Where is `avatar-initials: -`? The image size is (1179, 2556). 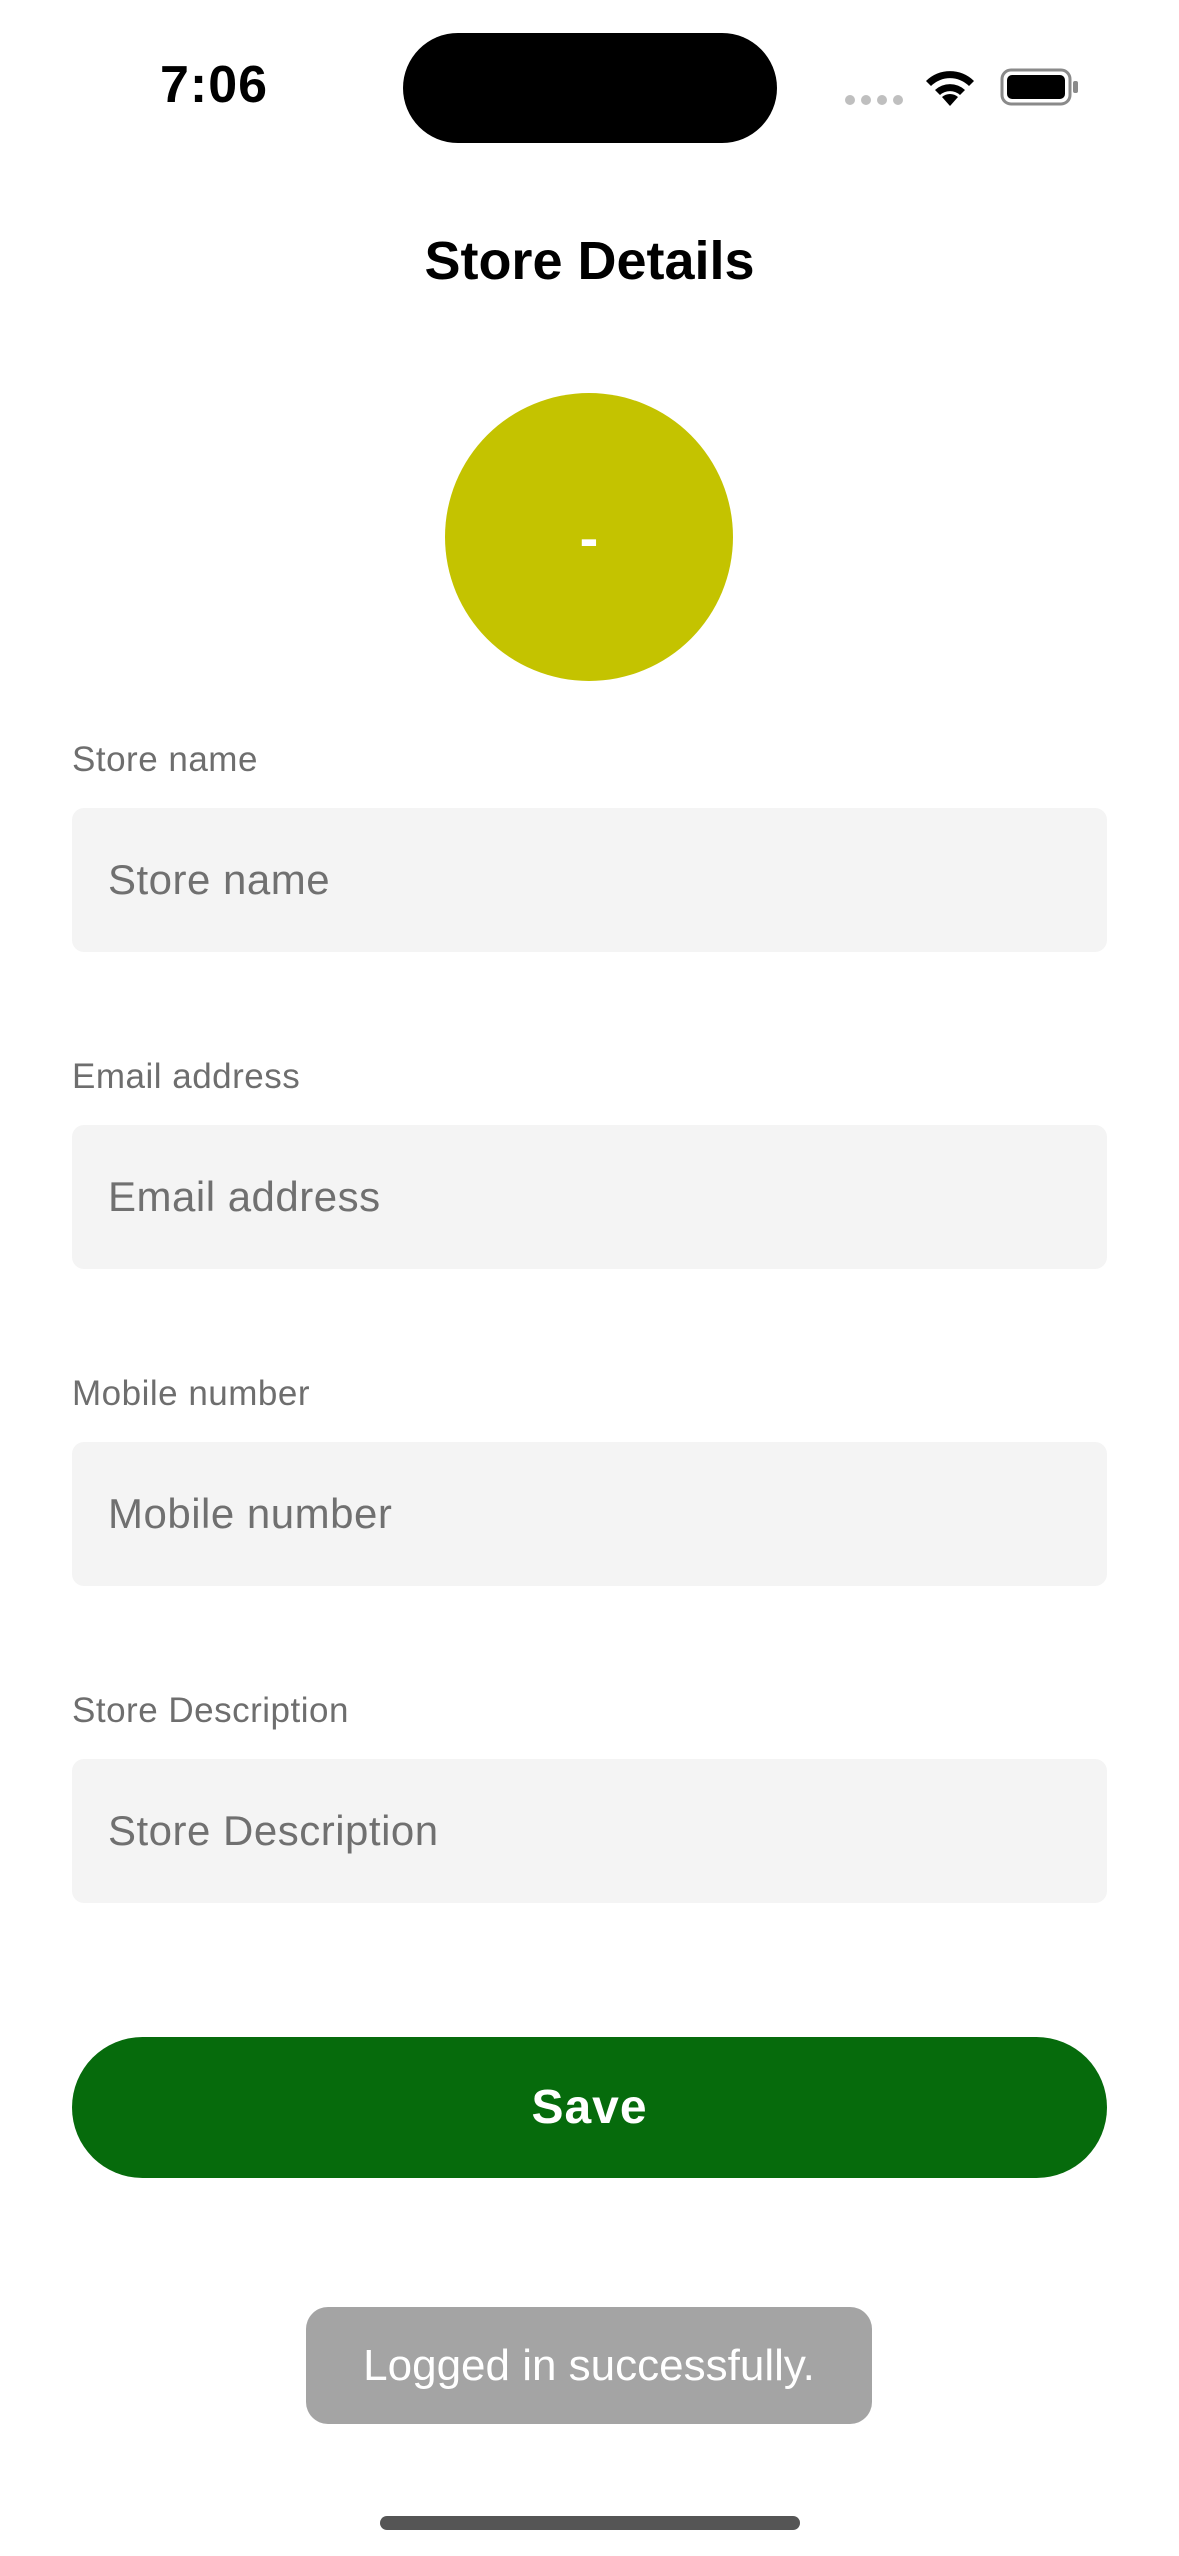 avatar-initials: - is located at coordinates (589, 537).